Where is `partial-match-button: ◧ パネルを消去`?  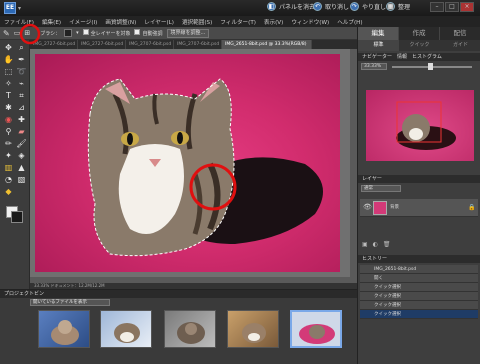 partial-match-button: ◧ パネルを消去 is located at coordinates (291, 6).